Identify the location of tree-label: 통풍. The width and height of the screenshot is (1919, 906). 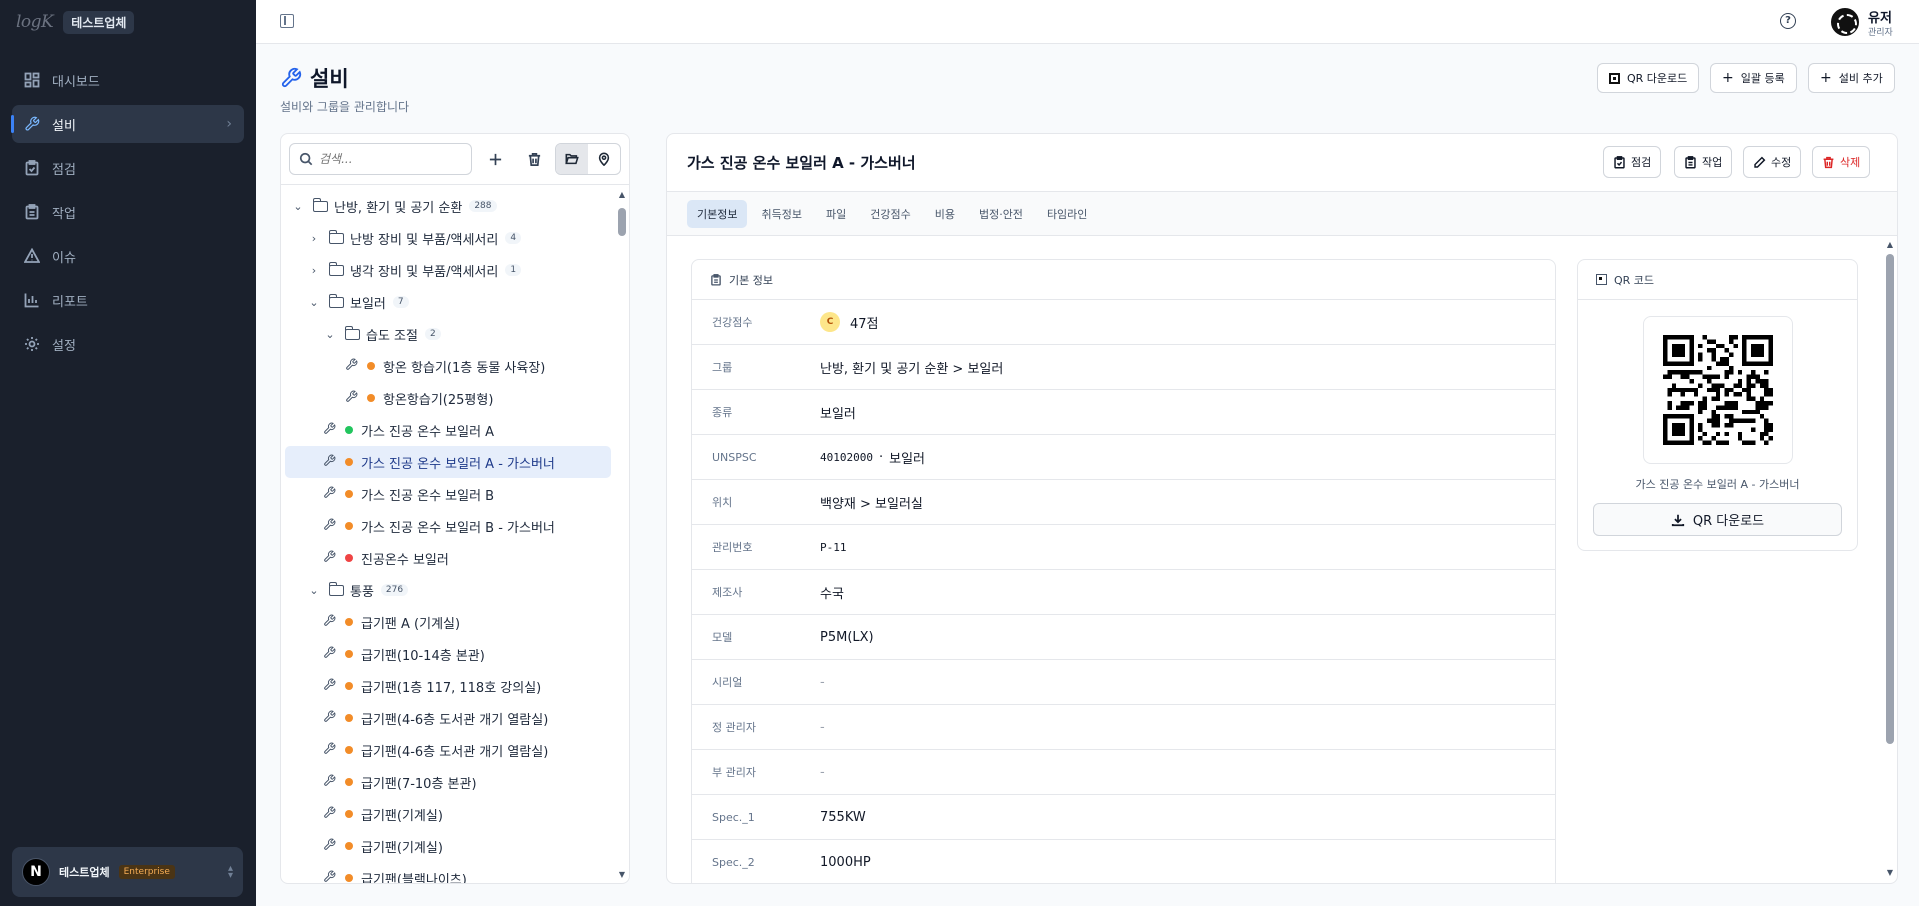
(362, 592).